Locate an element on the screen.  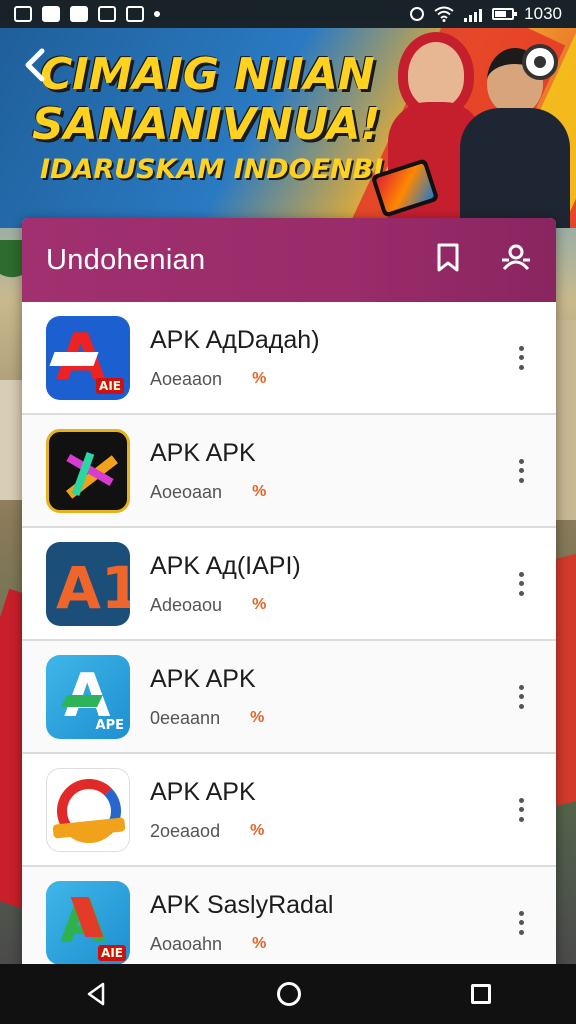
home-icon is located at coordinates (289, 994).